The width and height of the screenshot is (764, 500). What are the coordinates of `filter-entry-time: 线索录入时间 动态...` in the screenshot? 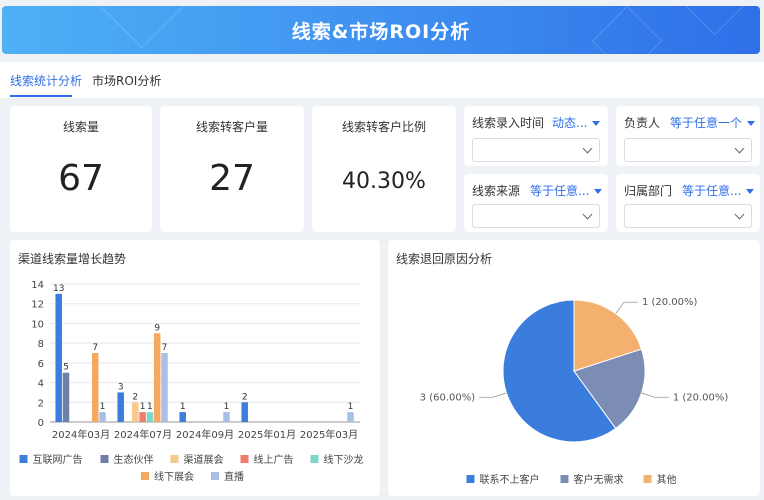 It's located at (536, 136).